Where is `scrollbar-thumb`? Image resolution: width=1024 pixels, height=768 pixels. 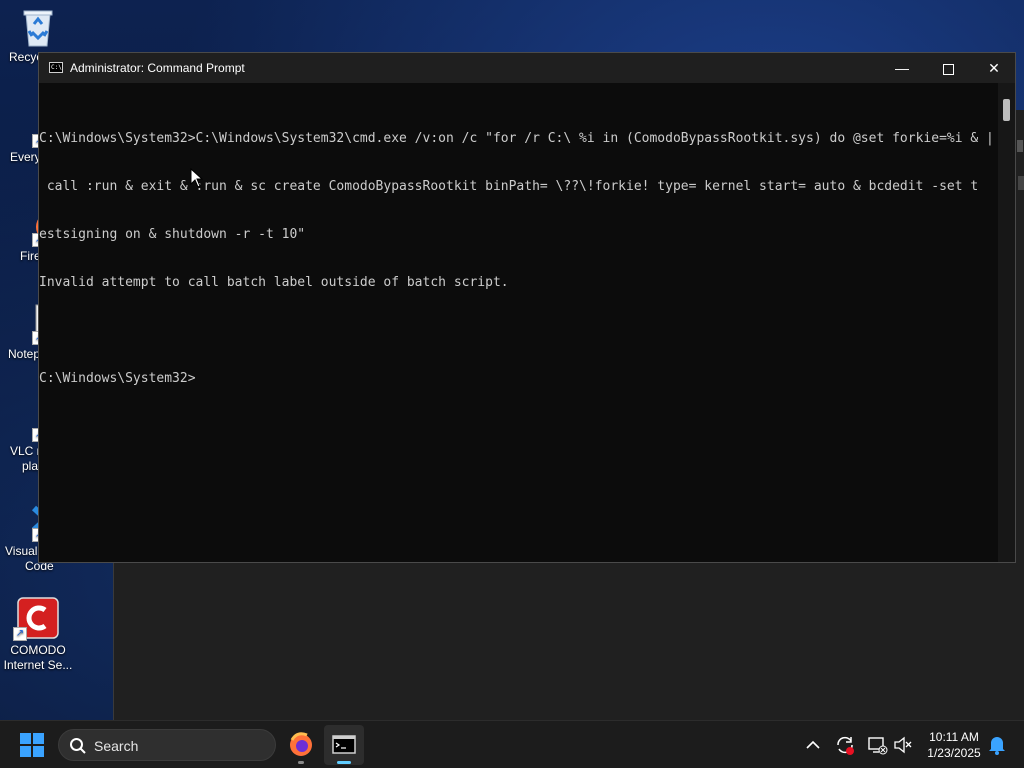 scrollbar-thumb is located at coordinates (1006, 110).